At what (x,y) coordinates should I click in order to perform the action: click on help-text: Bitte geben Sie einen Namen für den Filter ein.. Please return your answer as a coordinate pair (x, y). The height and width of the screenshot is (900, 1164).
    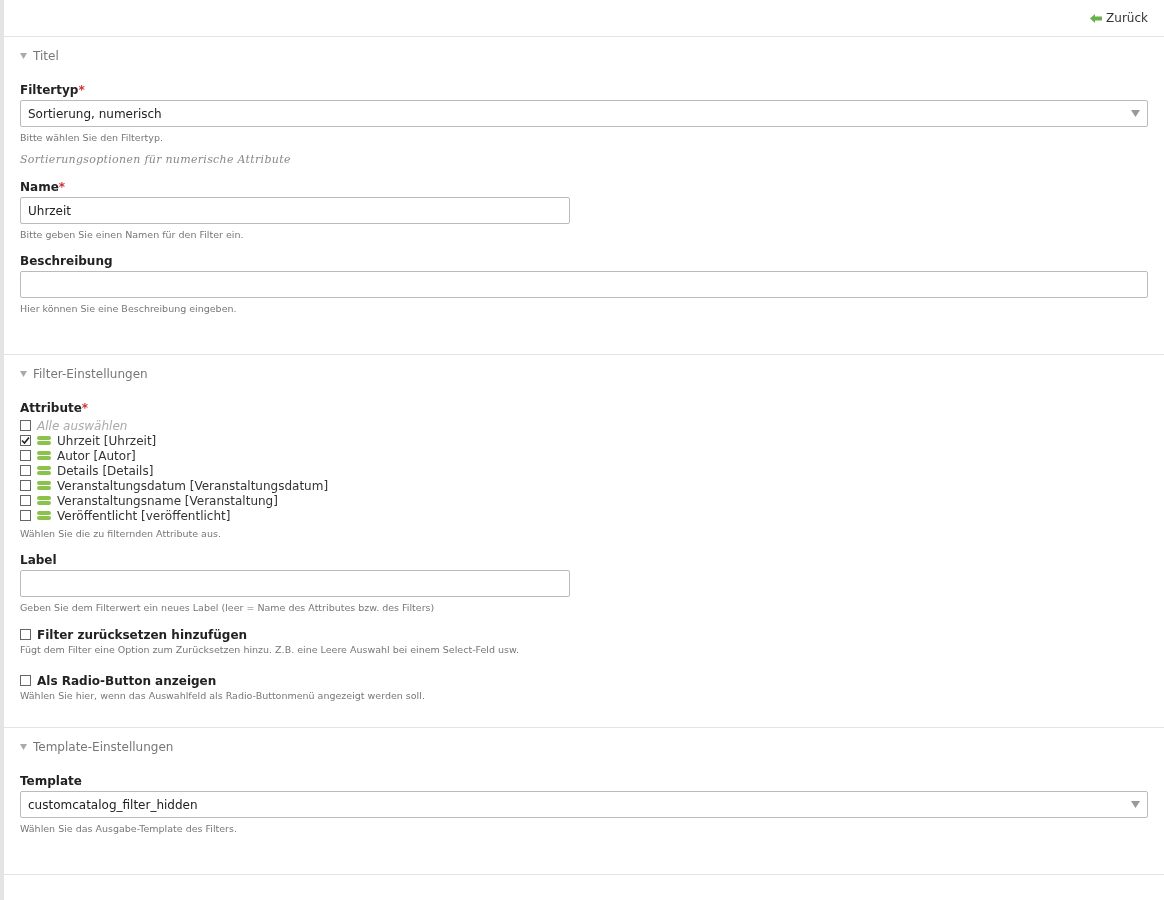
    Looking at the image, I should click on (132, 234).